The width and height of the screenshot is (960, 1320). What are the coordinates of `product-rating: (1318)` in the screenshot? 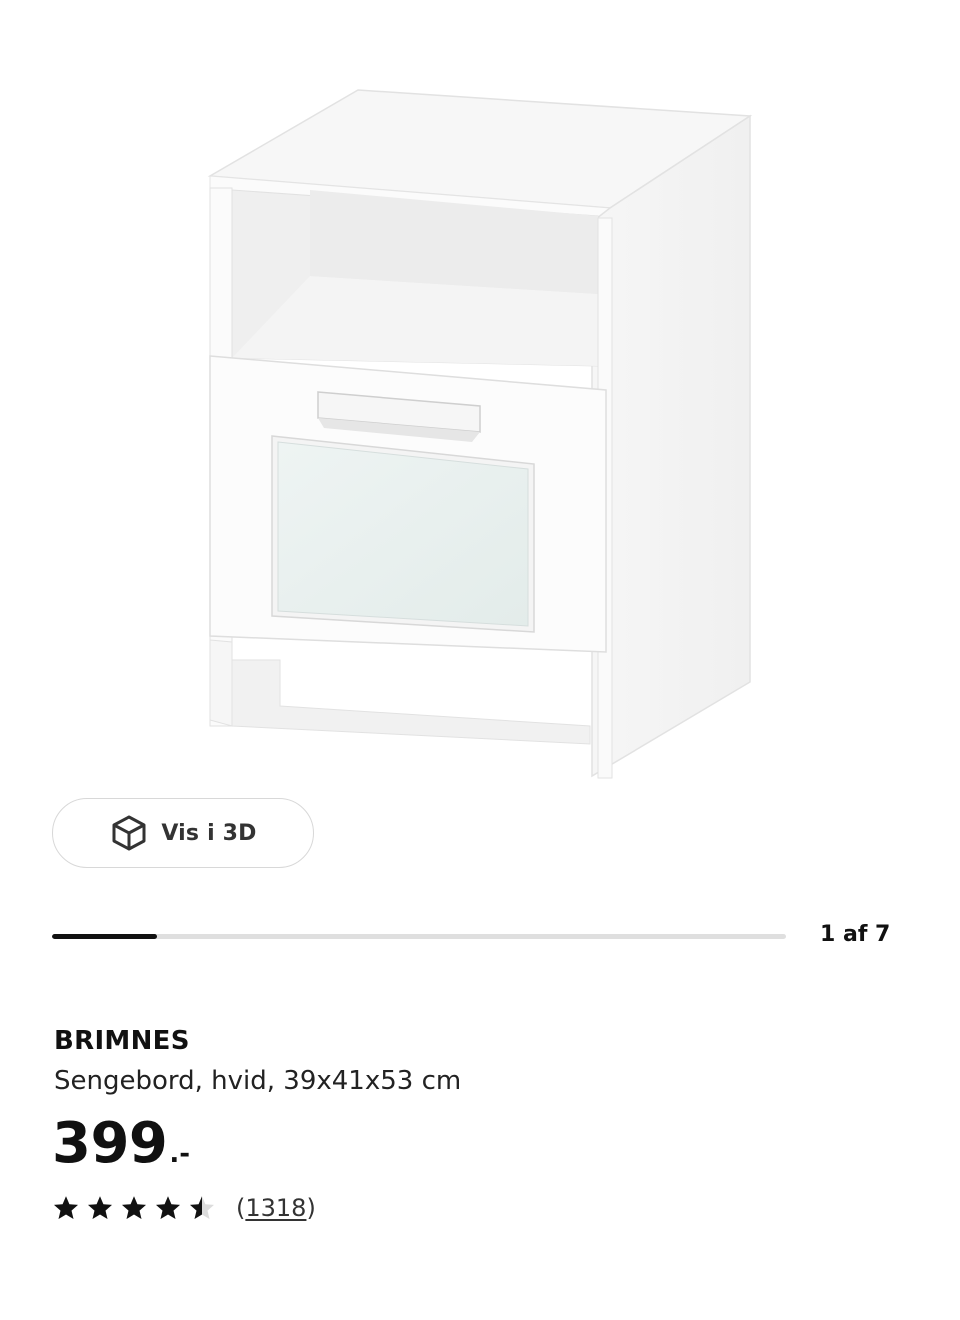 It's located at (184, 1208).